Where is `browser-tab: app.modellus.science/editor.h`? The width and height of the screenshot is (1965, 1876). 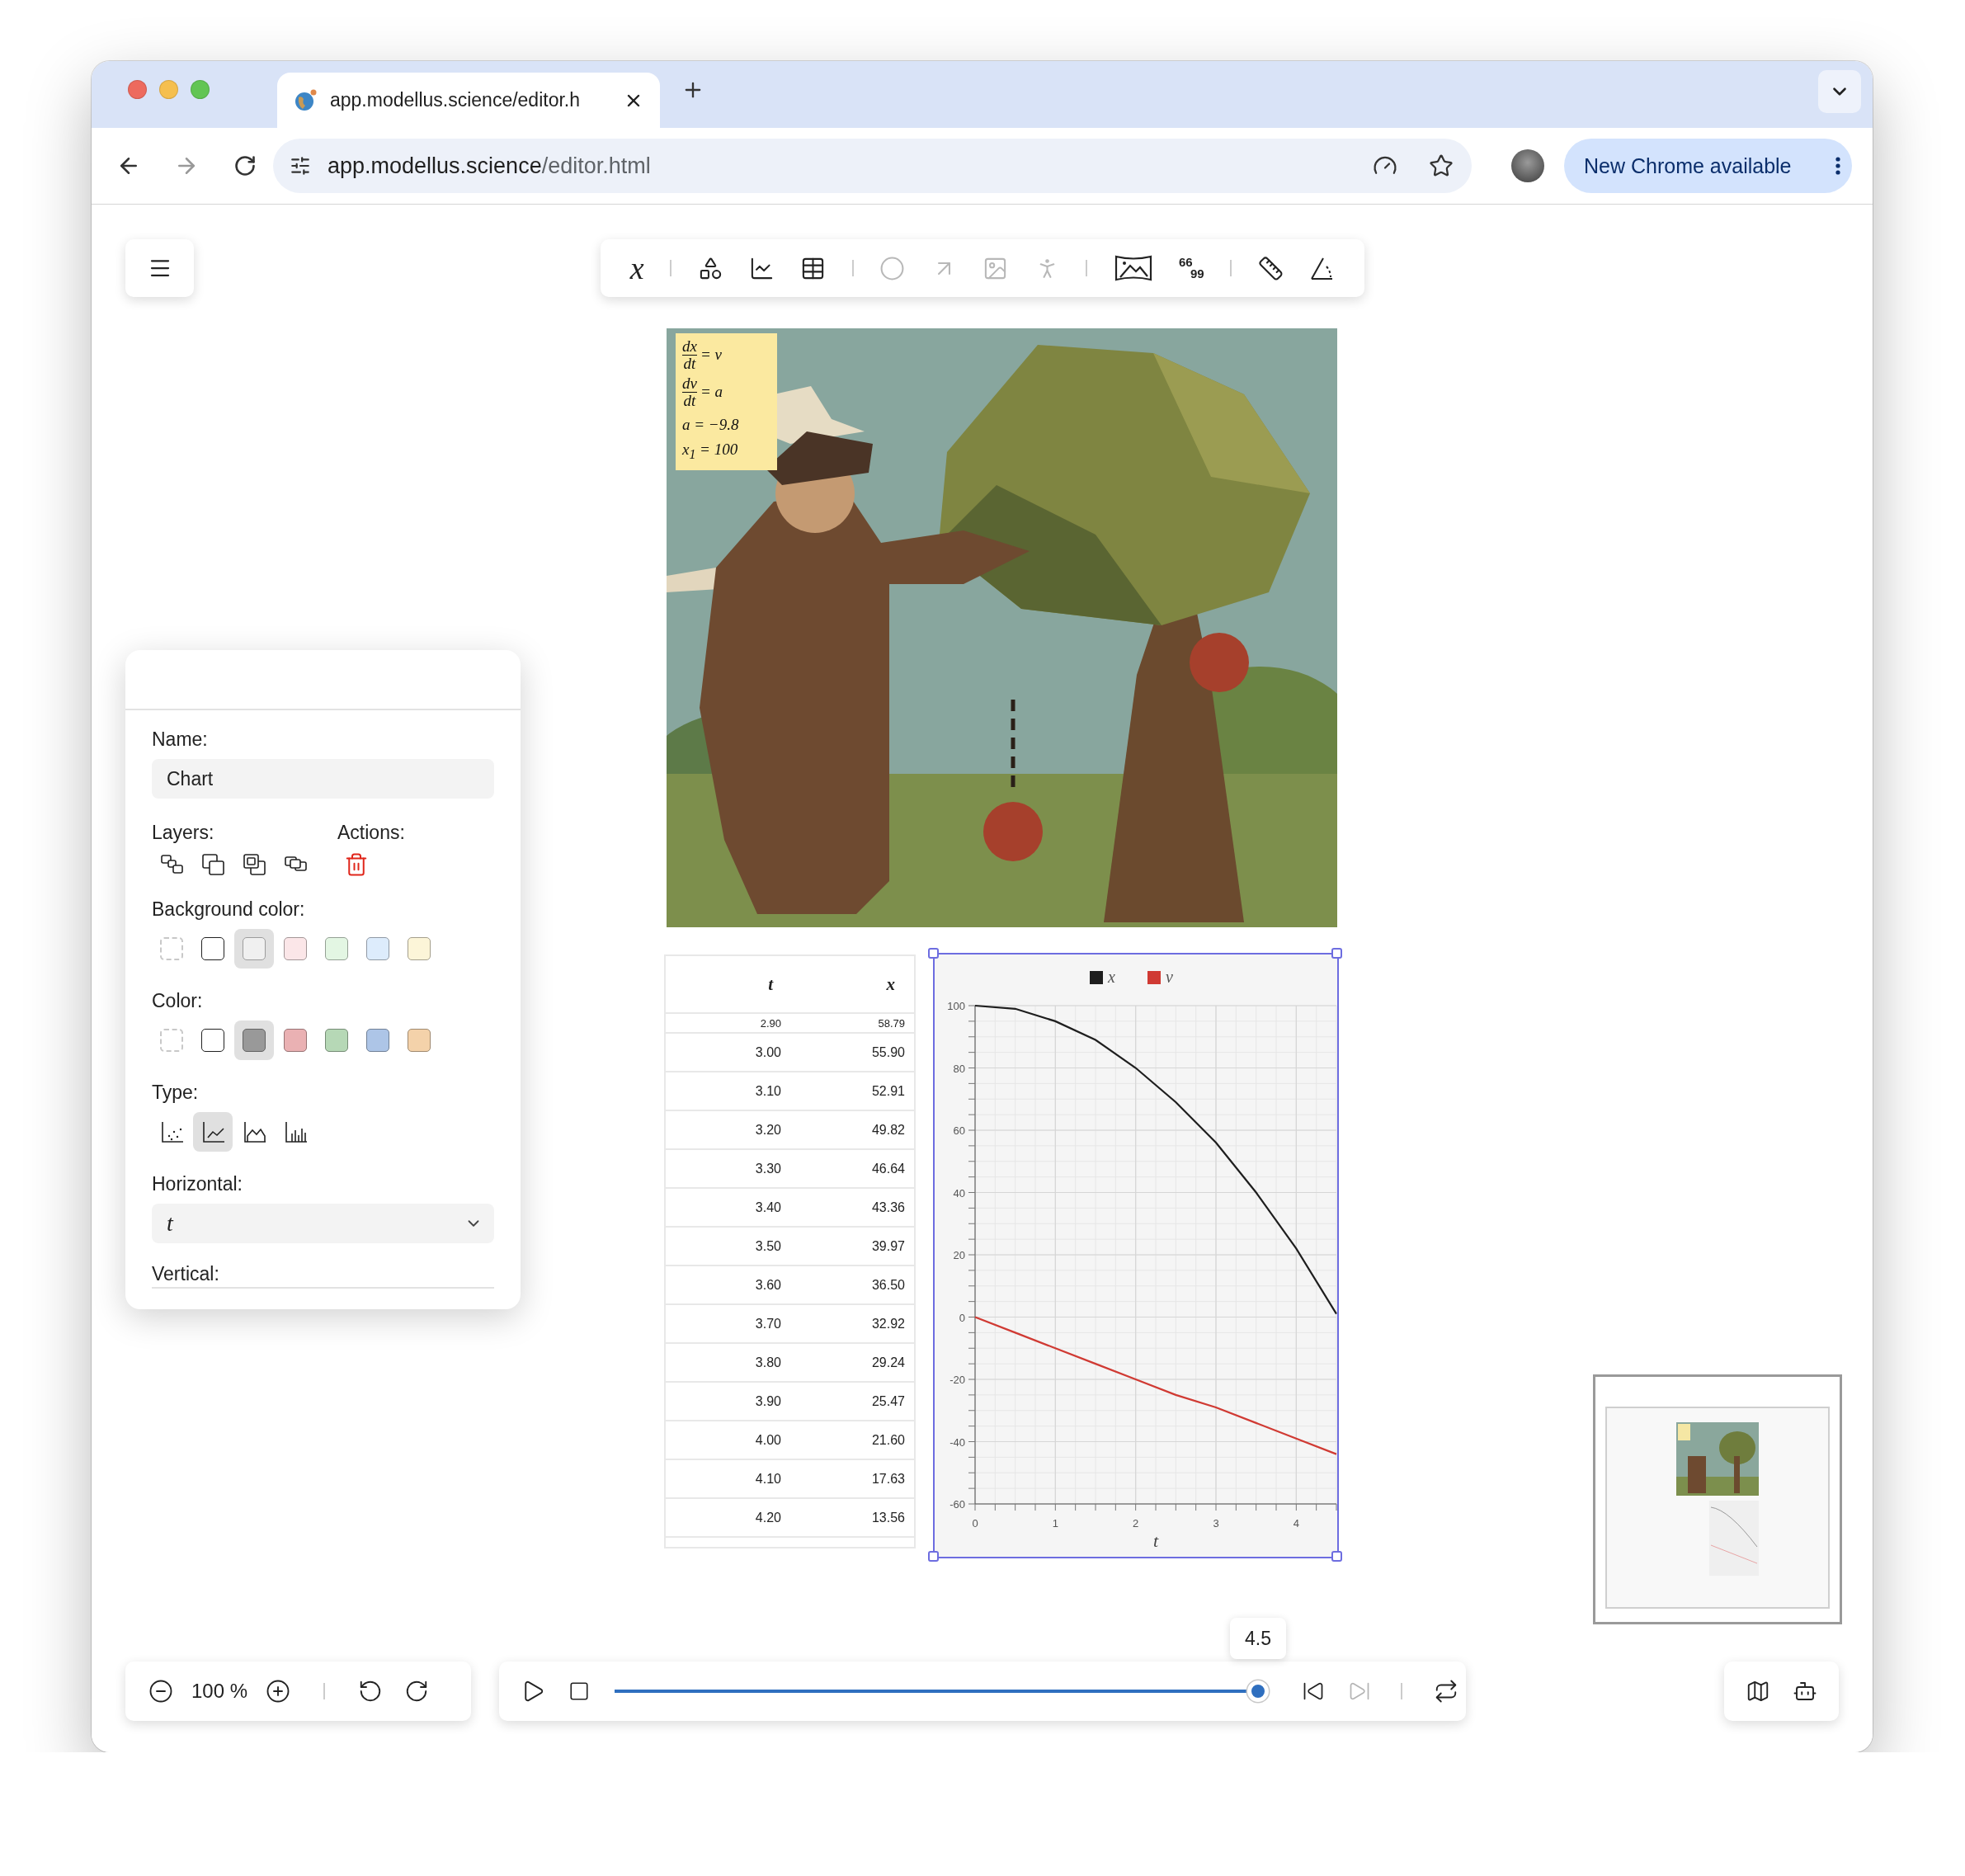
browser-tab: app.modellus.science/editor.h is located at coordinates (468, 100).